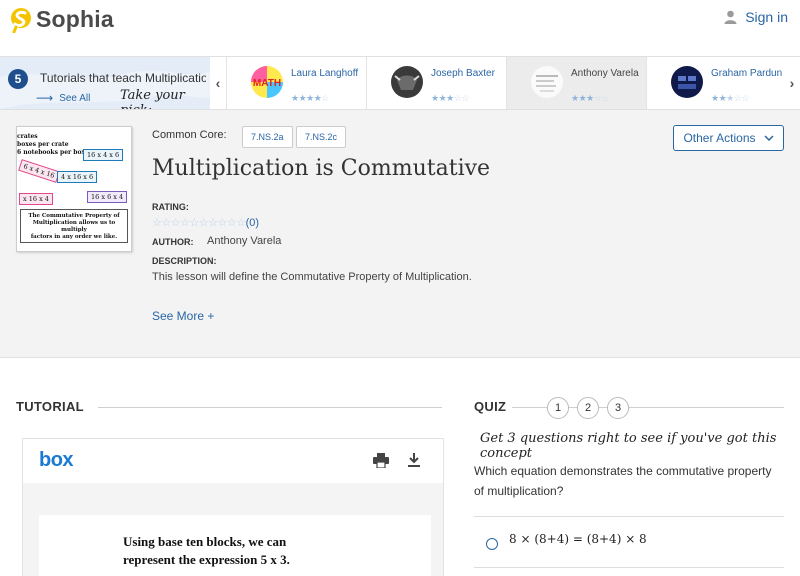 Image resolution: width=800 pixels, height=576 pixels. I want to click on math-icon: MATH, so click(267, 82).